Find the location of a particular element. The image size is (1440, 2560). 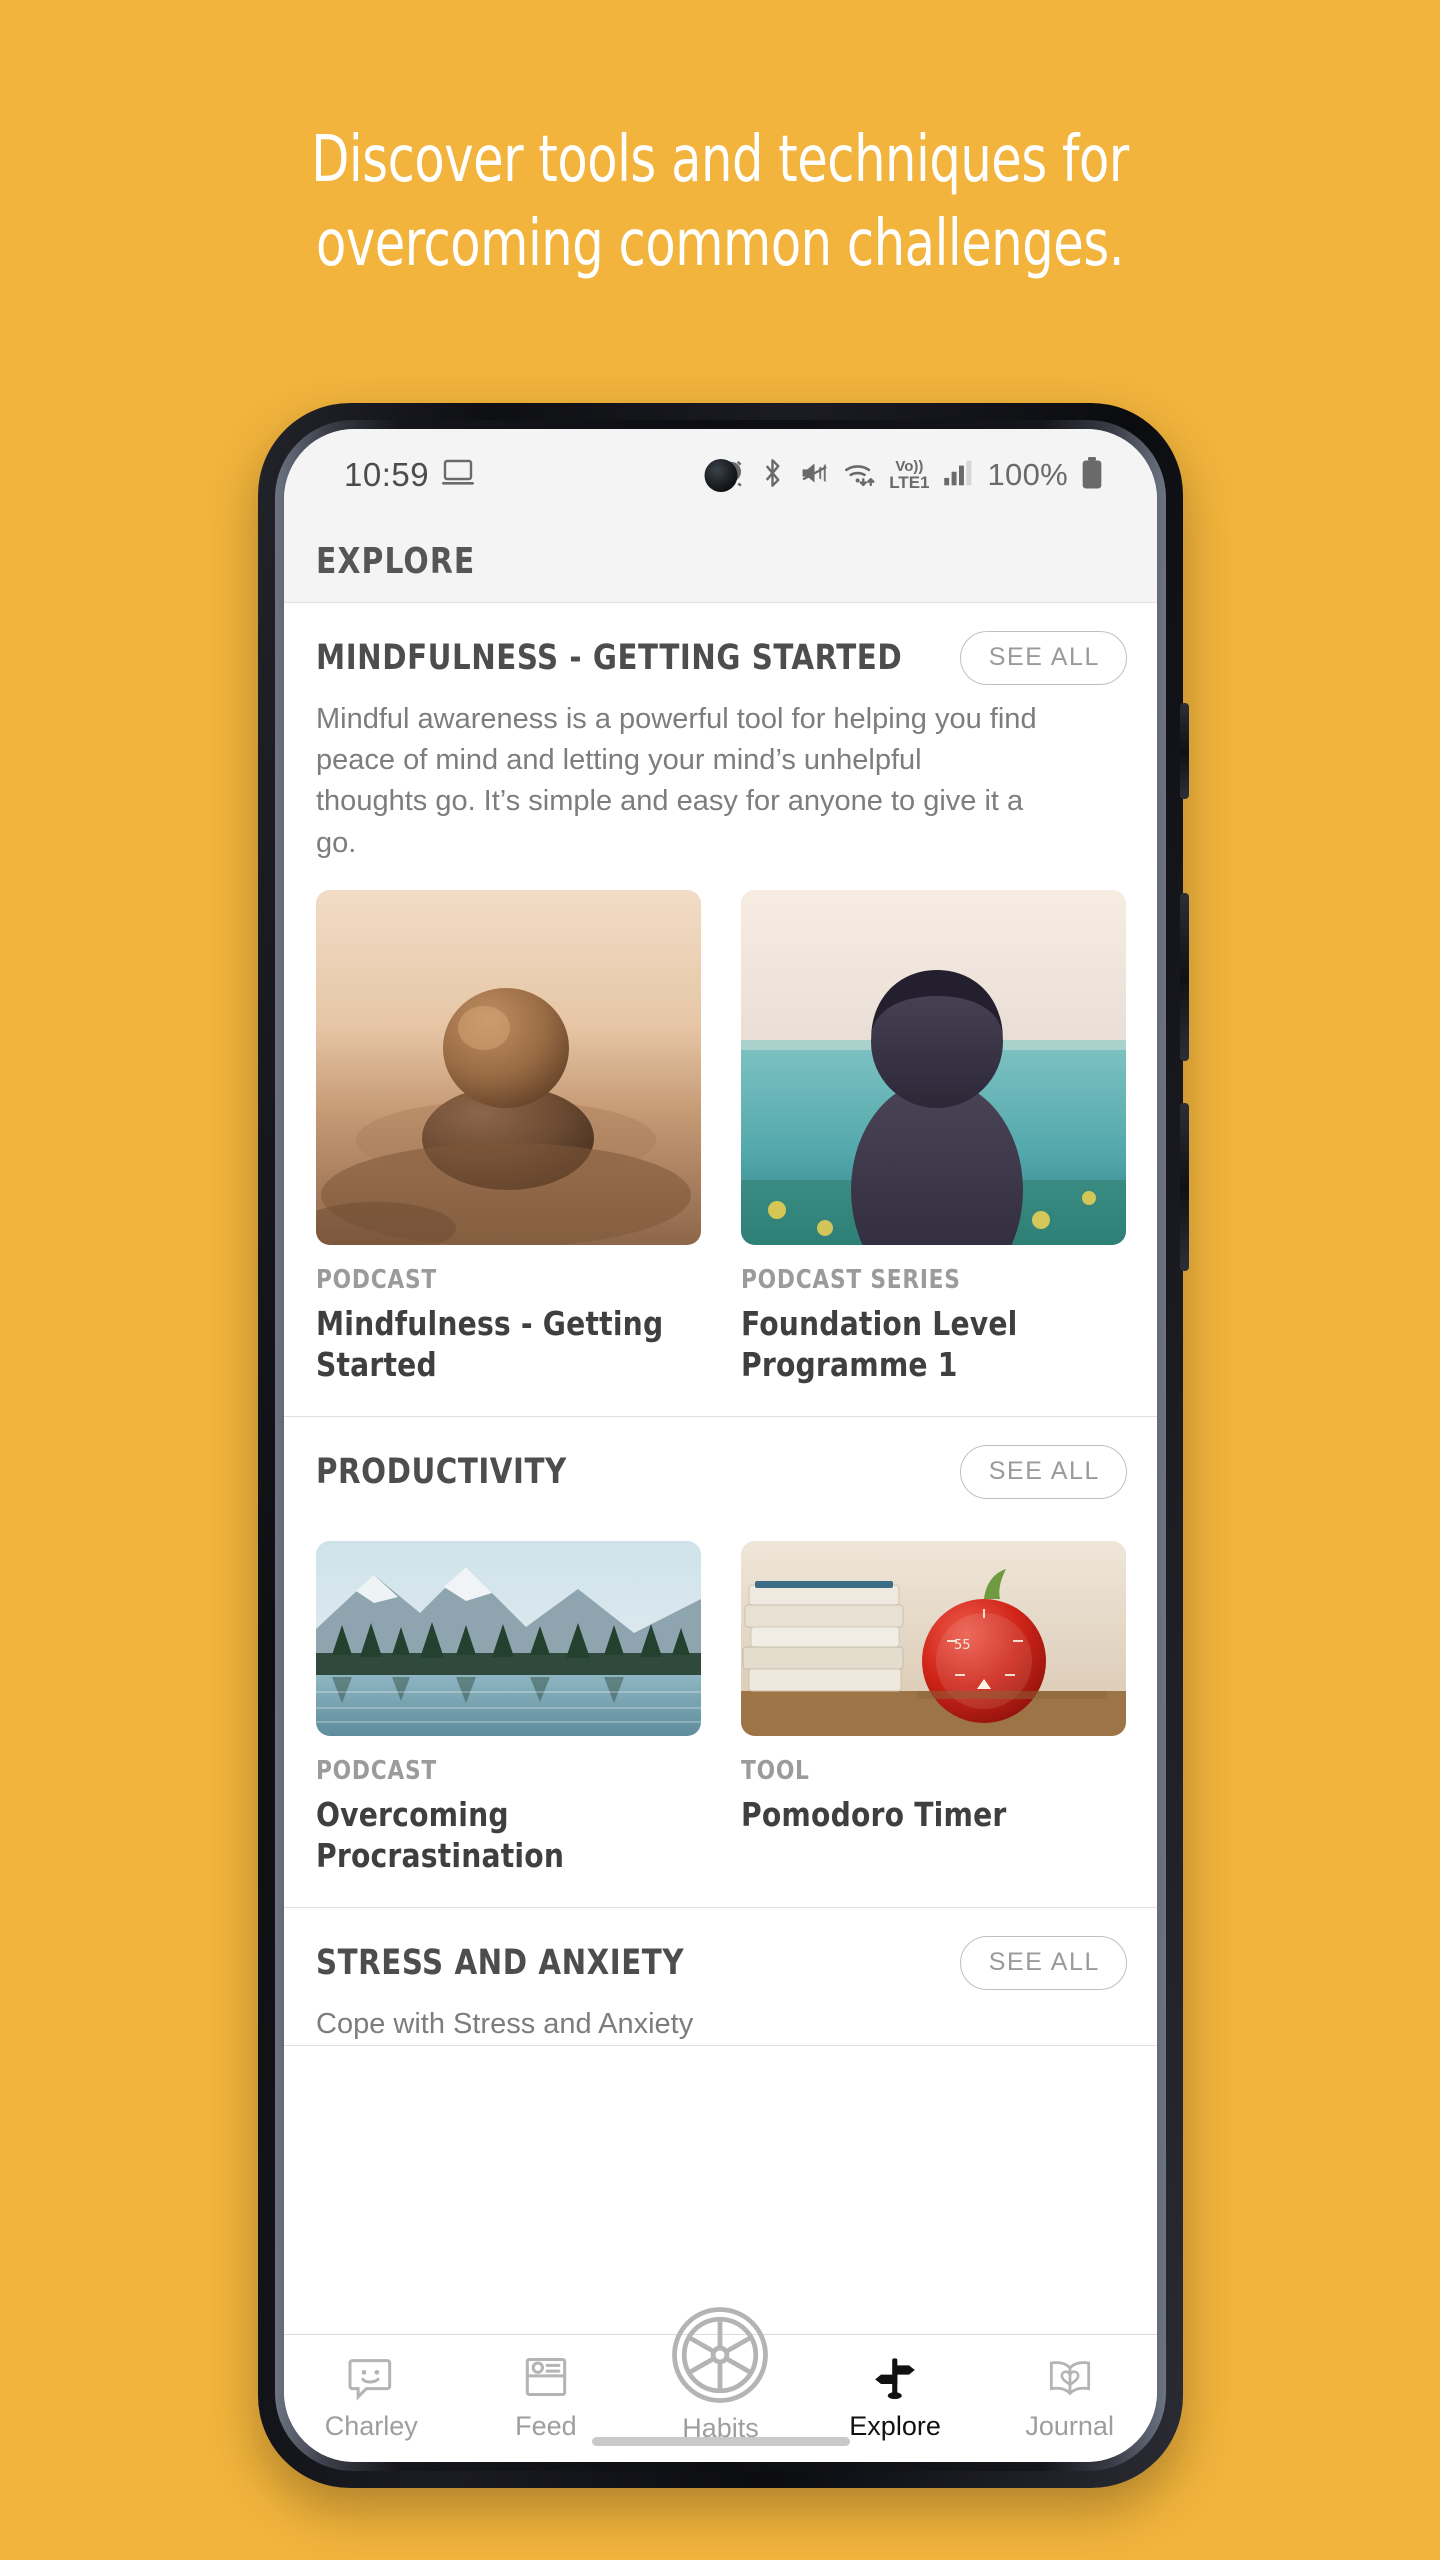

bluetooth-icon is located at coordinates (772, 475).